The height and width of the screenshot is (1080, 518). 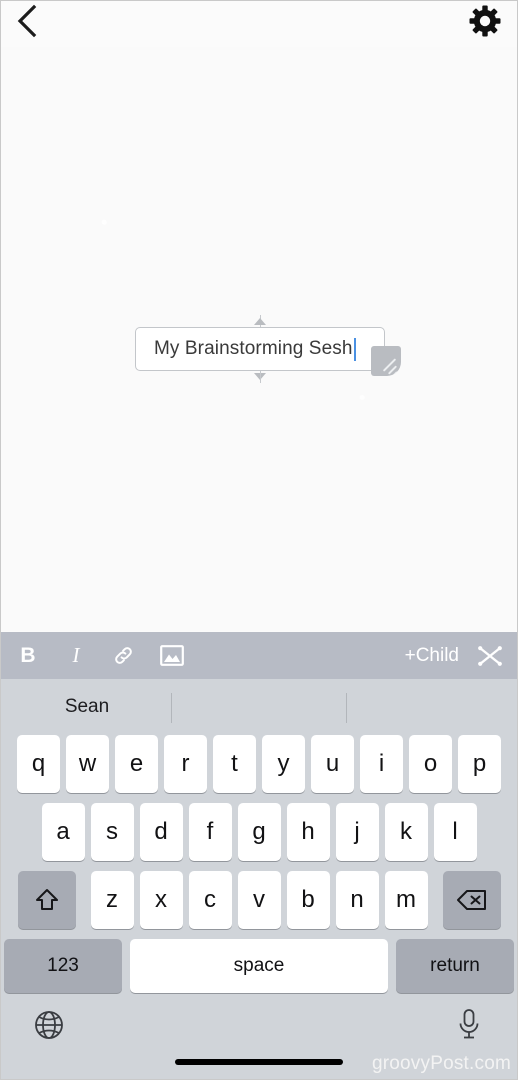 I want to click on italic-button: I, so click(x=76, y=656).